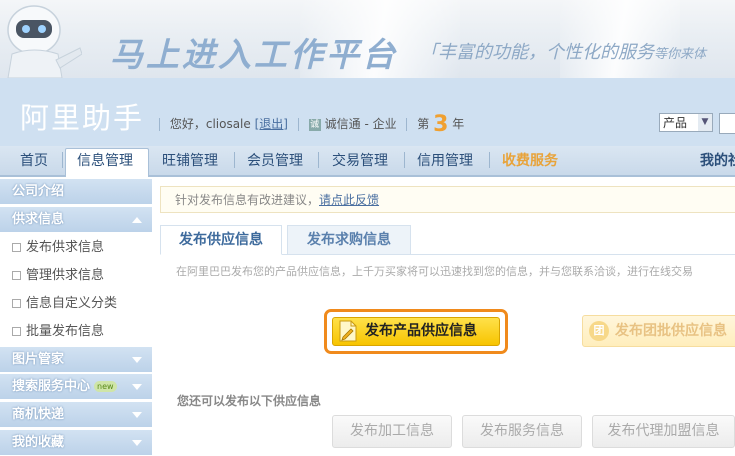 The height and width of the screenshot is (456, 735). I want to click on publish-service-button: 发布服务信息, so click(522, 431).